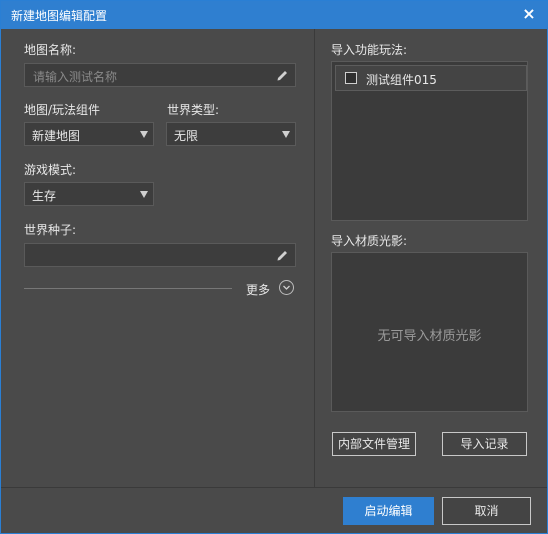  I want to click on material-list-panel: 无可导入材质光影, so click(429, 332).